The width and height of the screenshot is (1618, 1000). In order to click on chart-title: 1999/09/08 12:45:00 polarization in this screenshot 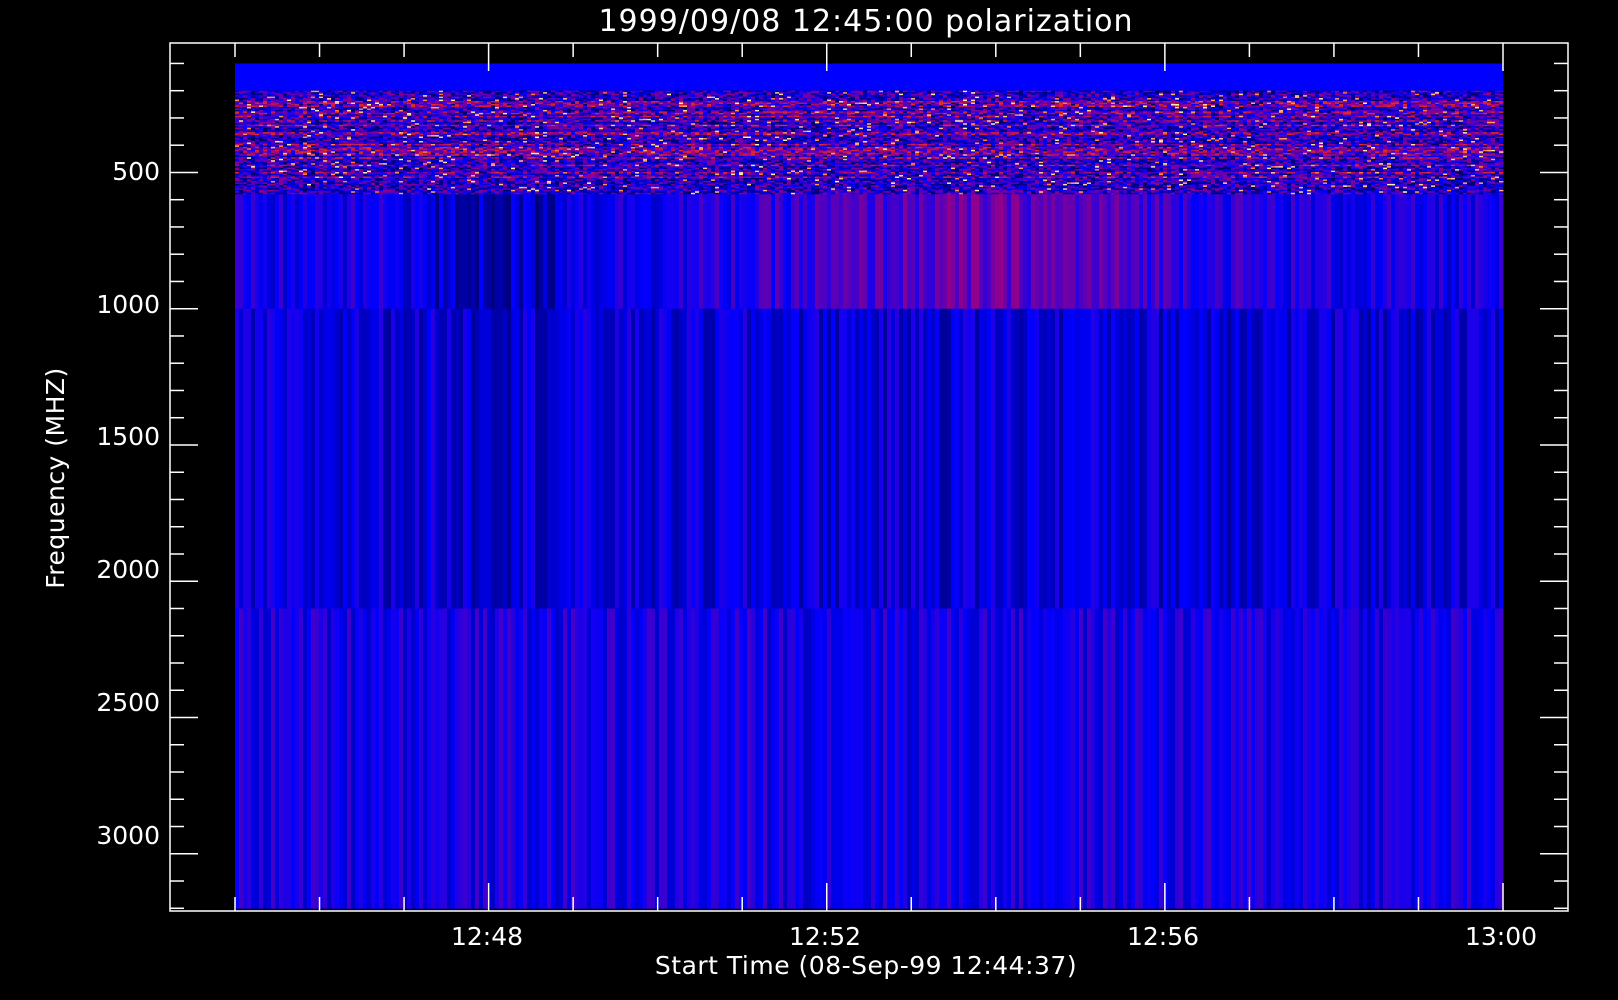, I will do `click(865, 21)`.